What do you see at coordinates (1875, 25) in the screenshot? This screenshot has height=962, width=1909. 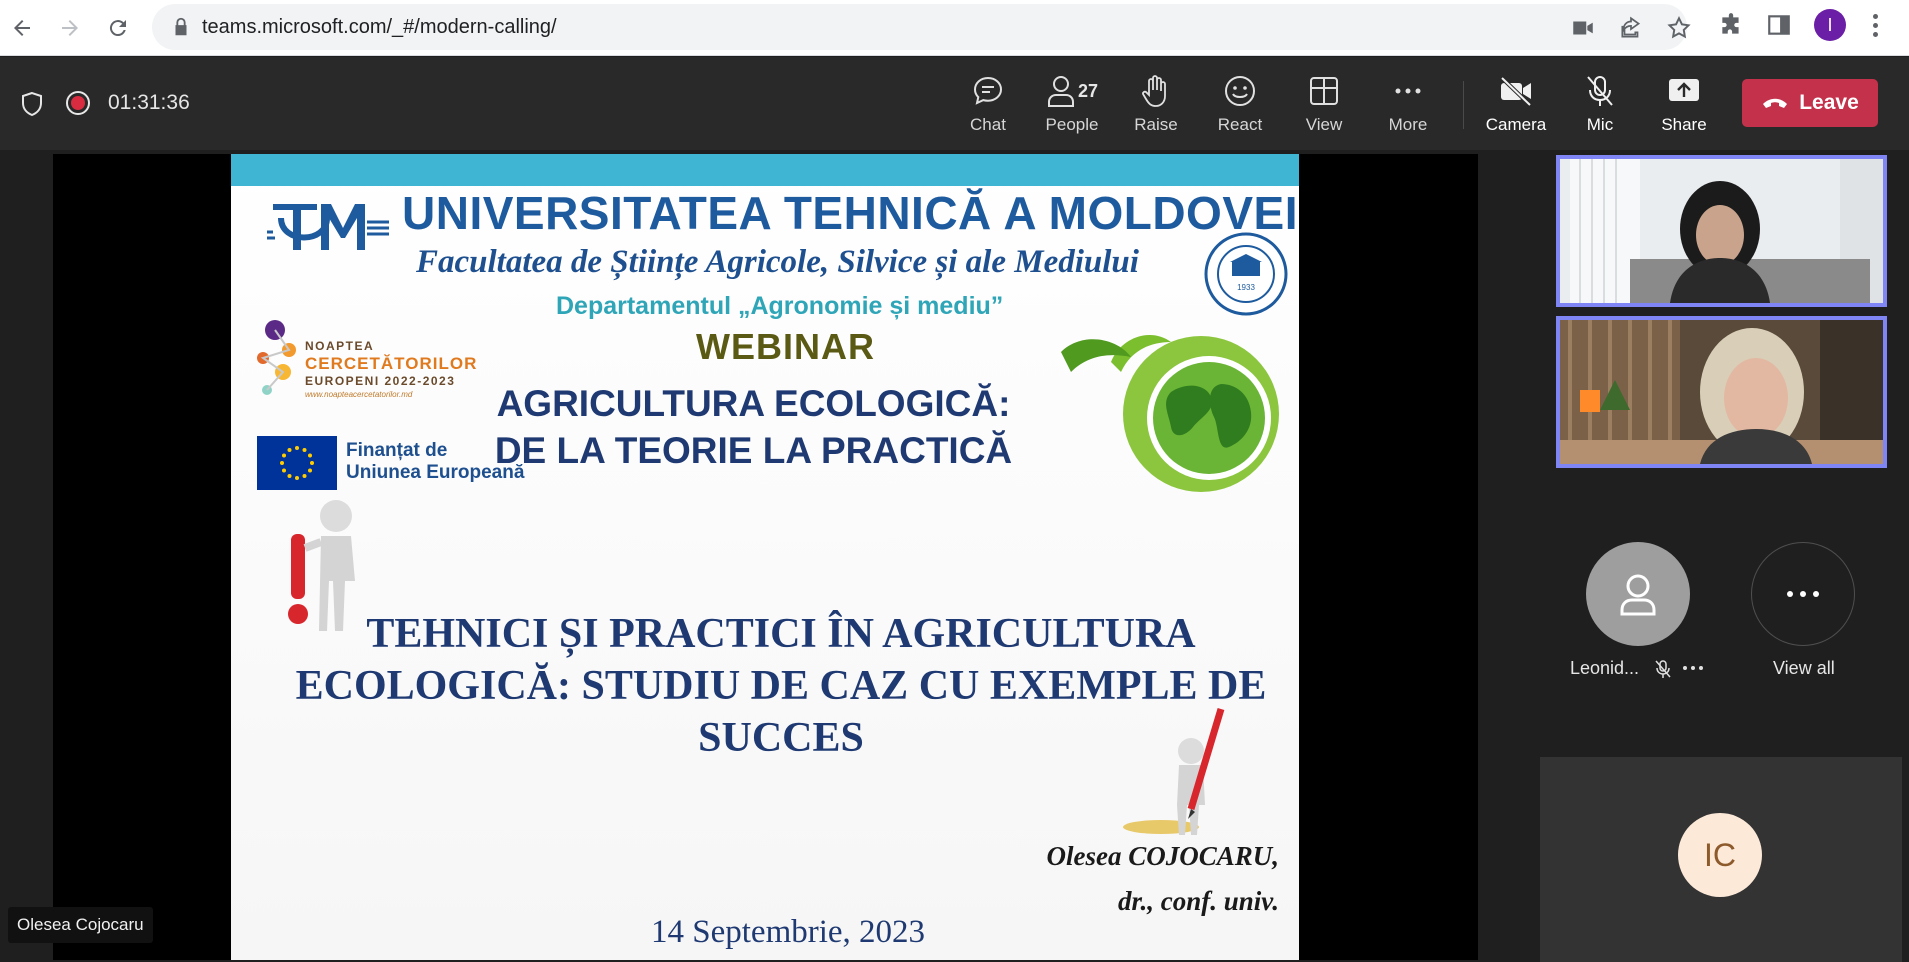 I see `browser-menu-icon` at bounding box center [1875, 25].